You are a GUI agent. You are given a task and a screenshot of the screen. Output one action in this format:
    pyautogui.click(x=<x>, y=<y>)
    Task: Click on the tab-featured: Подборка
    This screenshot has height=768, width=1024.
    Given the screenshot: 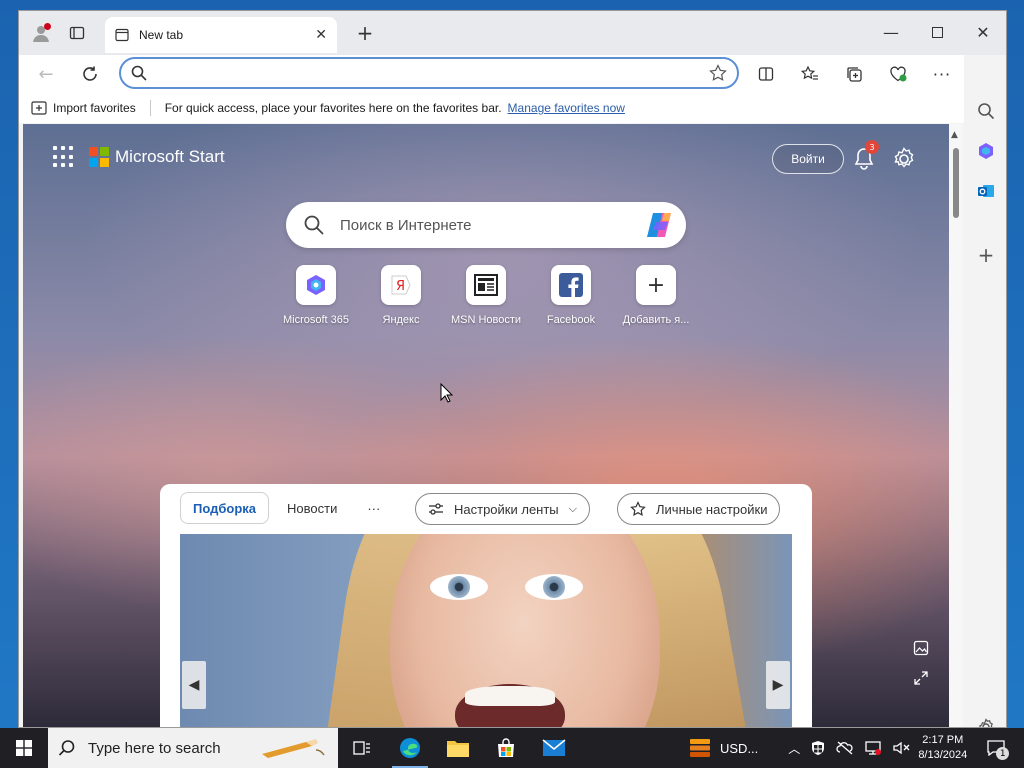 What is the action you would take?
    pyautogui.click(x=225, y=508)
    